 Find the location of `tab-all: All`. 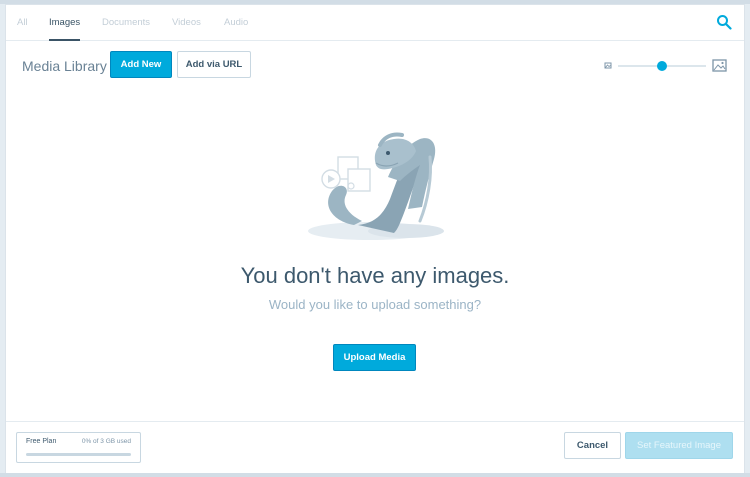

tab-all: All is located at coordinates (22, 28).